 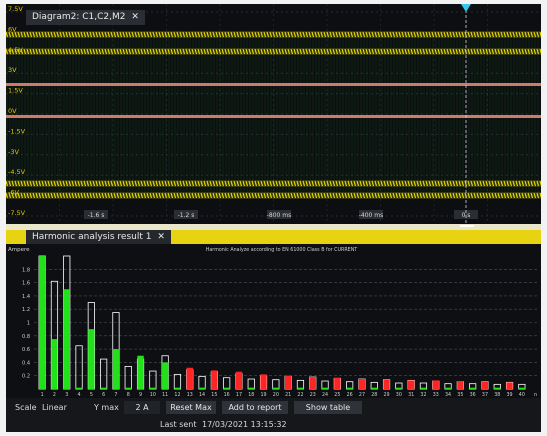 I want to click on ymax-input: 2 A, so click(x=142, y=407).